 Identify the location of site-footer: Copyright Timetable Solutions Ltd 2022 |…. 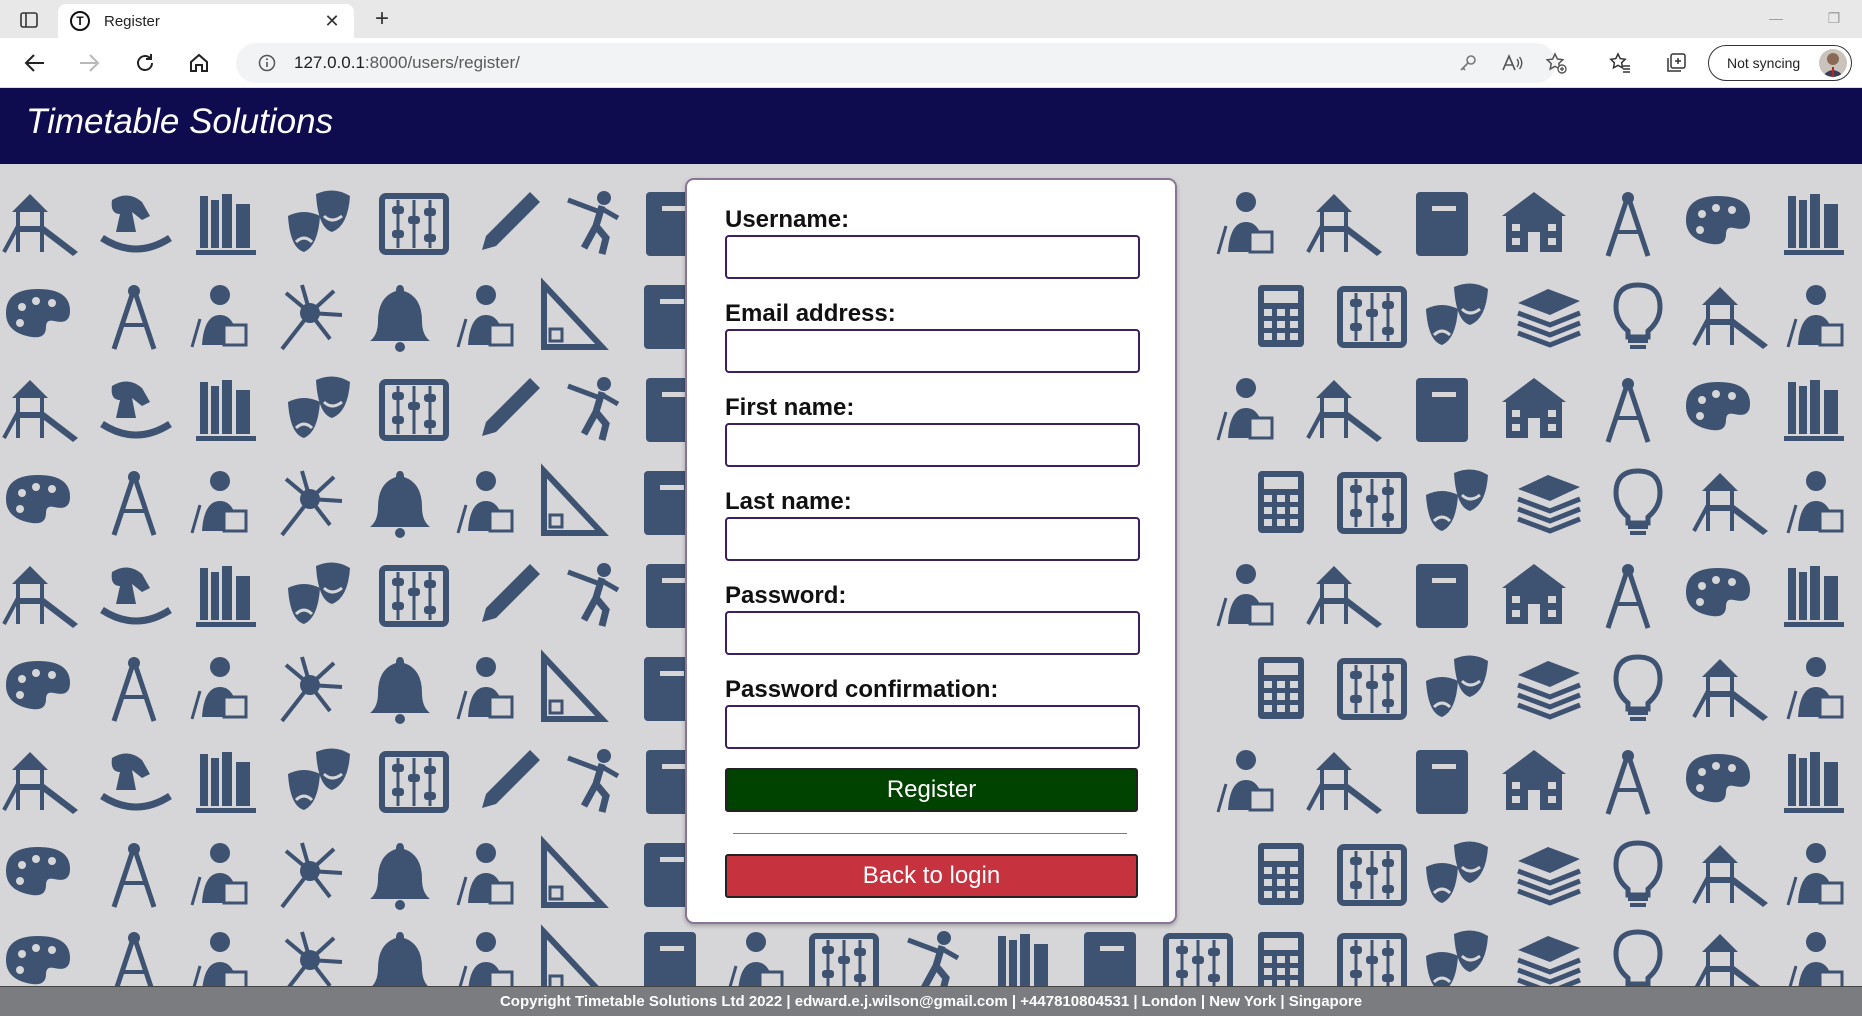
(931, 1001).